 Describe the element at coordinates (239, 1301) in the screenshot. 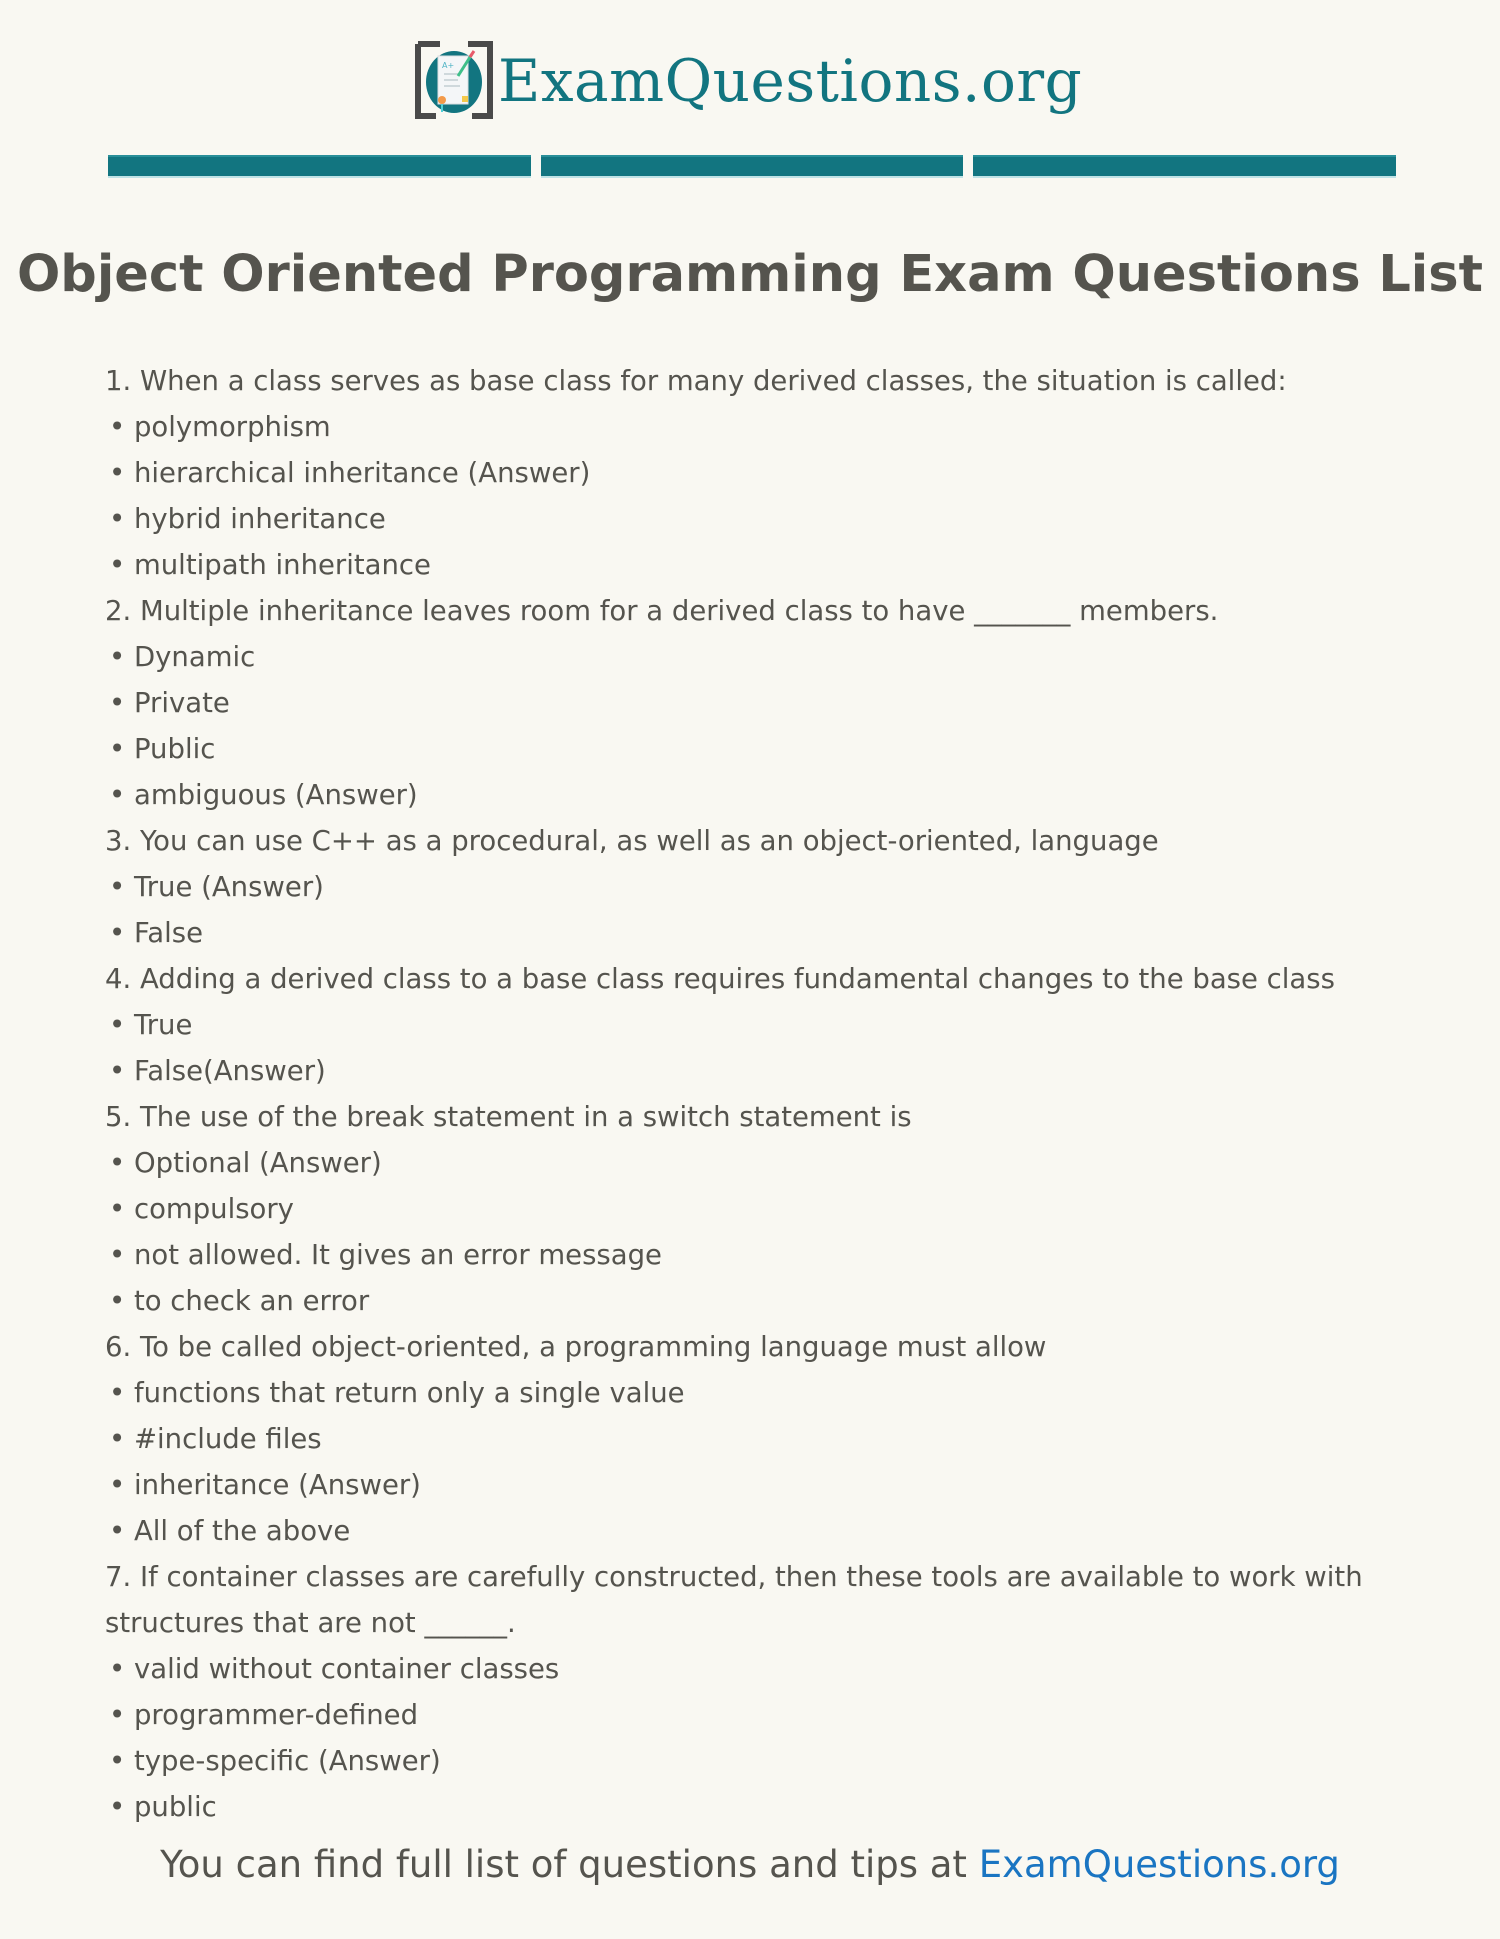

I see `option: • to check an error` at that location.